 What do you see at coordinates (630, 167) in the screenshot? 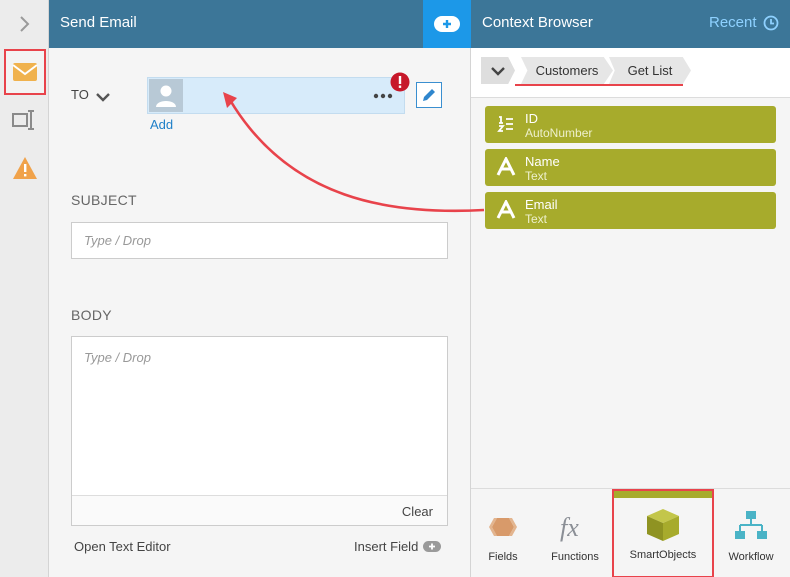
I see `field-item-name: Name Text` at bounding box center [630, 167].